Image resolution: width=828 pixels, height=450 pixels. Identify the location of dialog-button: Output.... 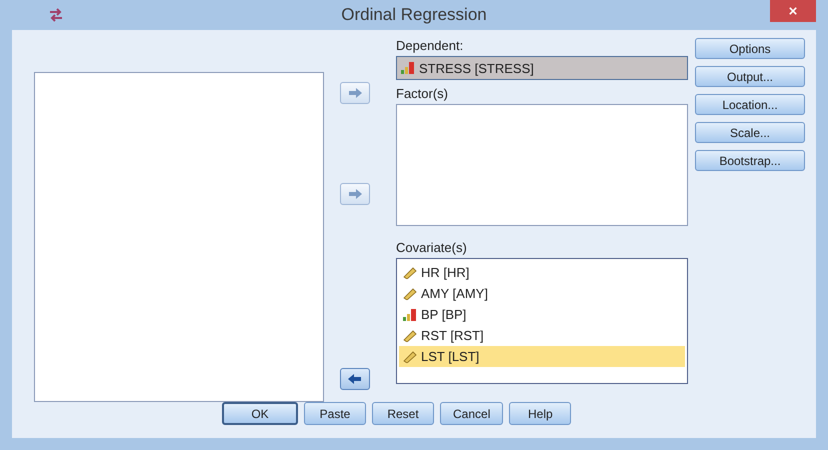
(750, 76).